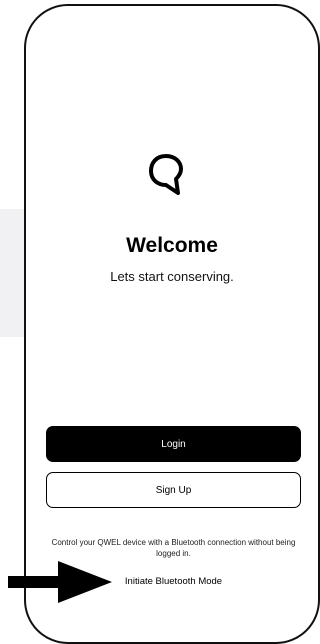 This screenshot has width=320, height=644. Describe the element at coordinates (172, 245) in the screenshot. I see `welcome-title: Welcome` at that location.